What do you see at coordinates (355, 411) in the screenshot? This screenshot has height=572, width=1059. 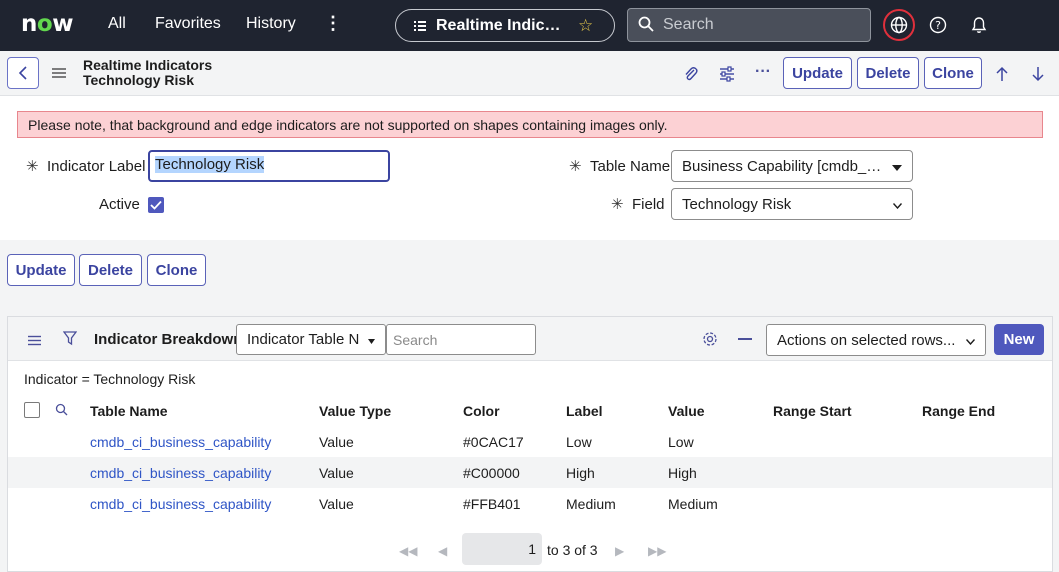 I see `column-header-value-type: Value Type` at bounding box center [355, 411].